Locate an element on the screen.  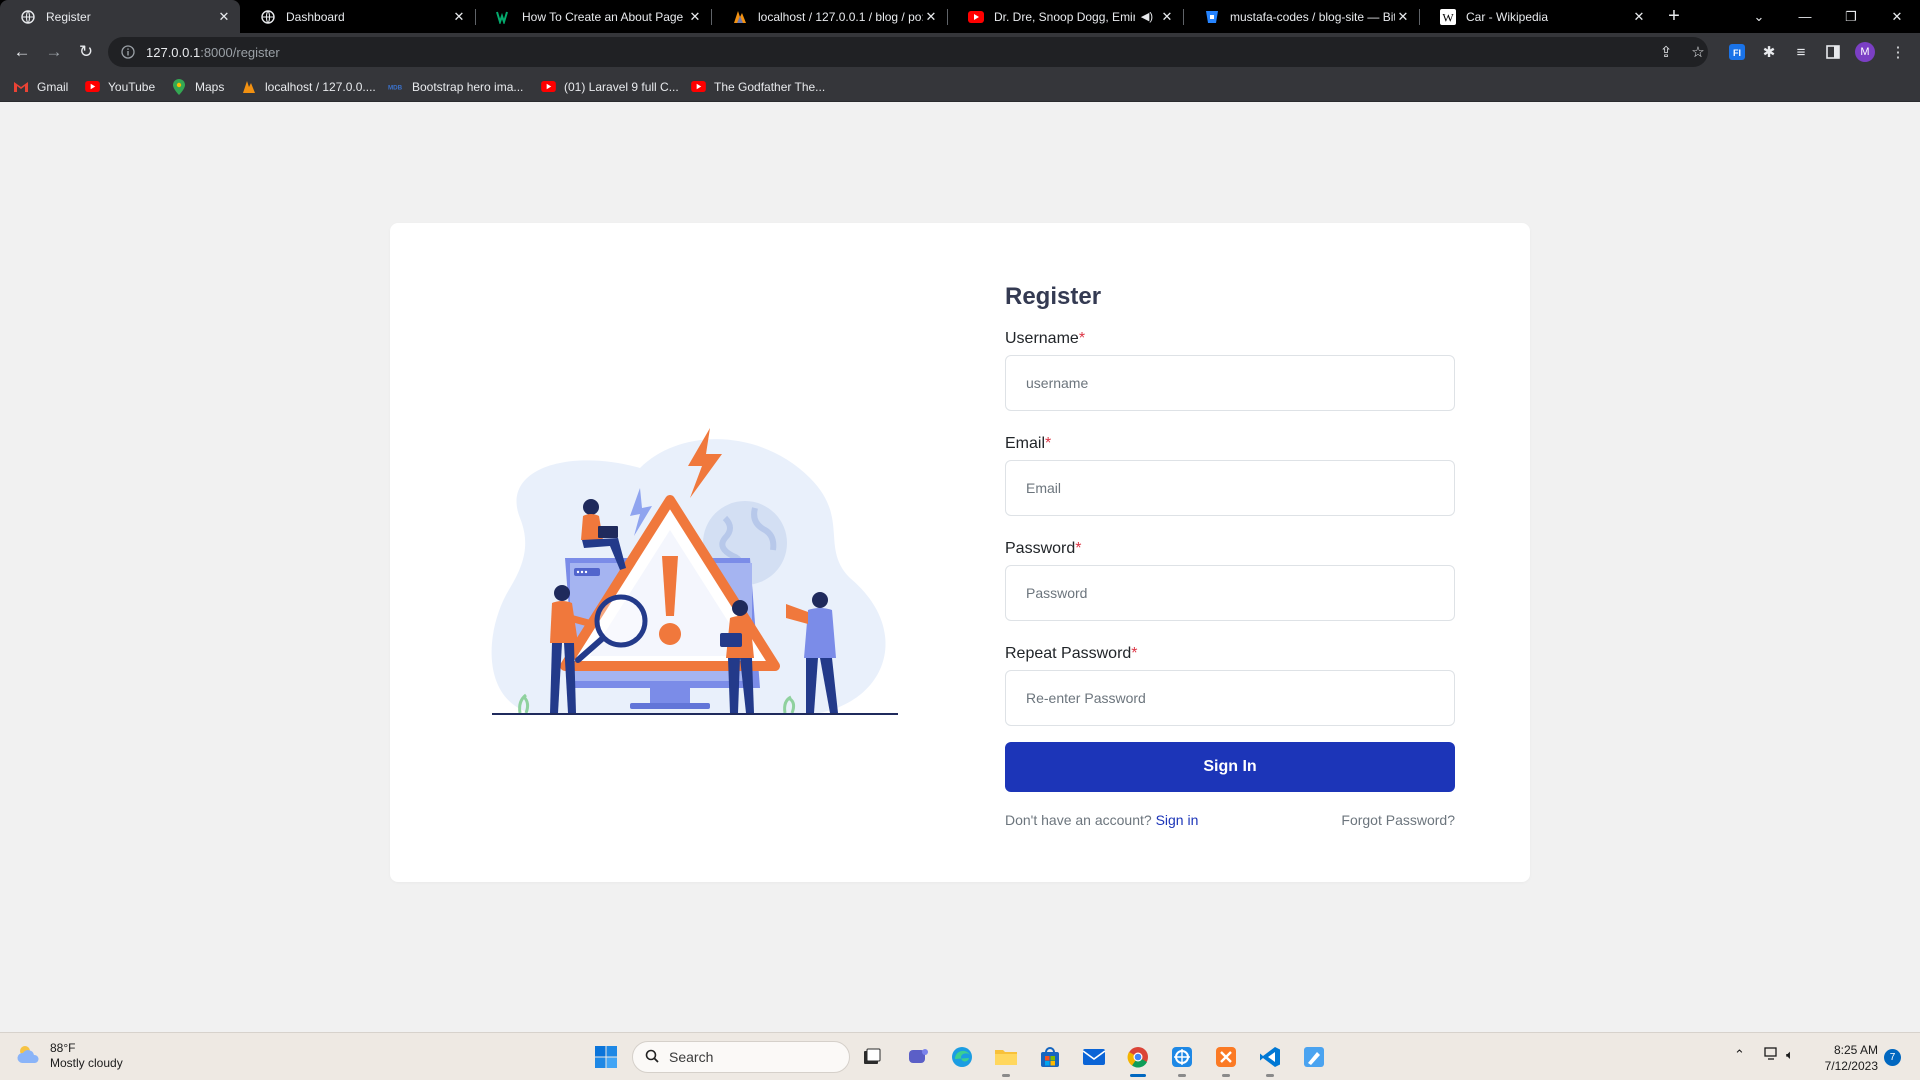
file-explorer-icon is located at coordinates (1006, 1060).